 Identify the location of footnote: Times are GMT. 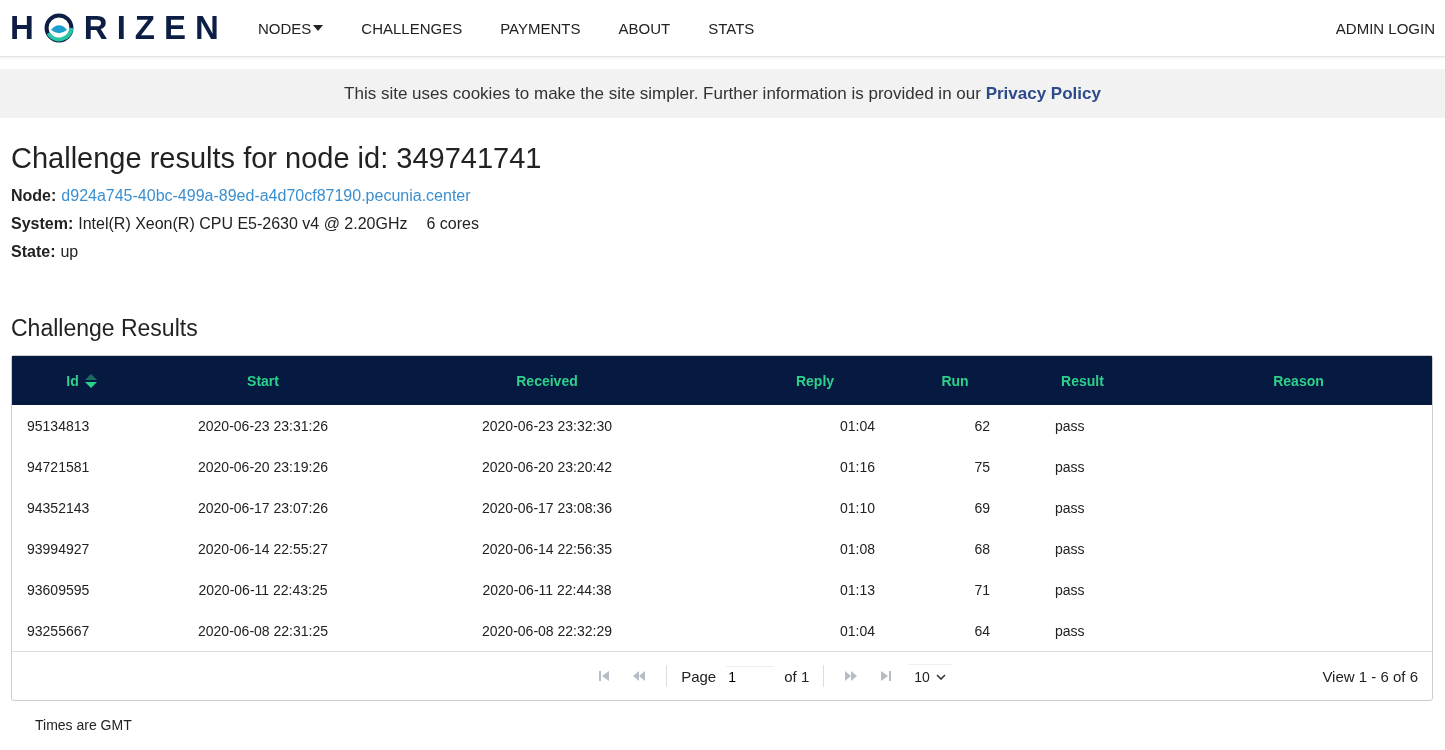
(84, 725).